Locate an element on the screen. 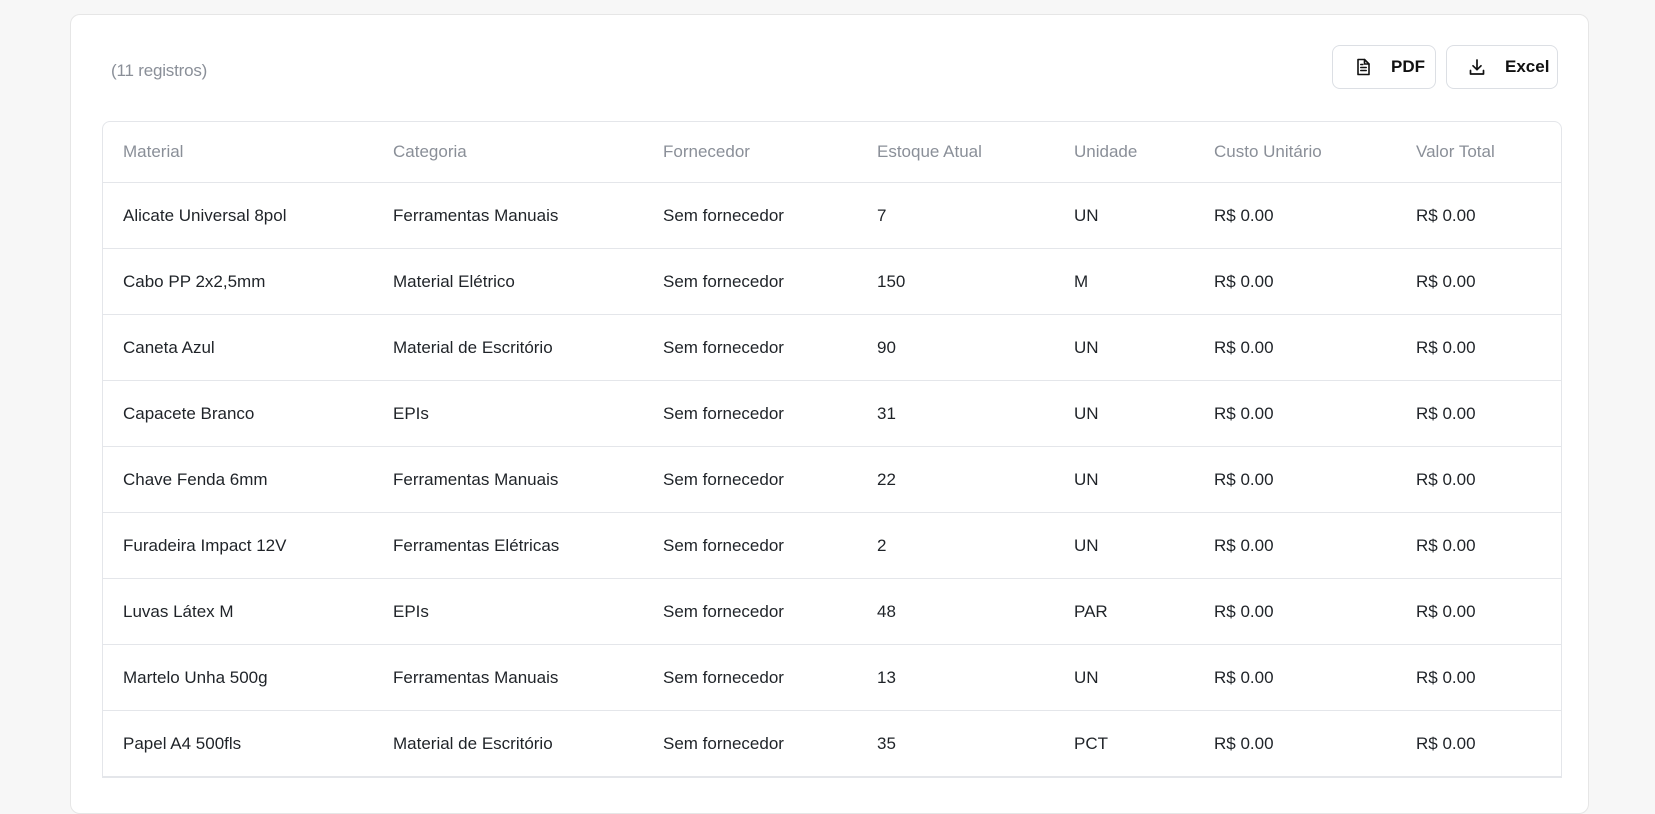  cell-estoque-atual: 90 is located at coordinates (955, 347).